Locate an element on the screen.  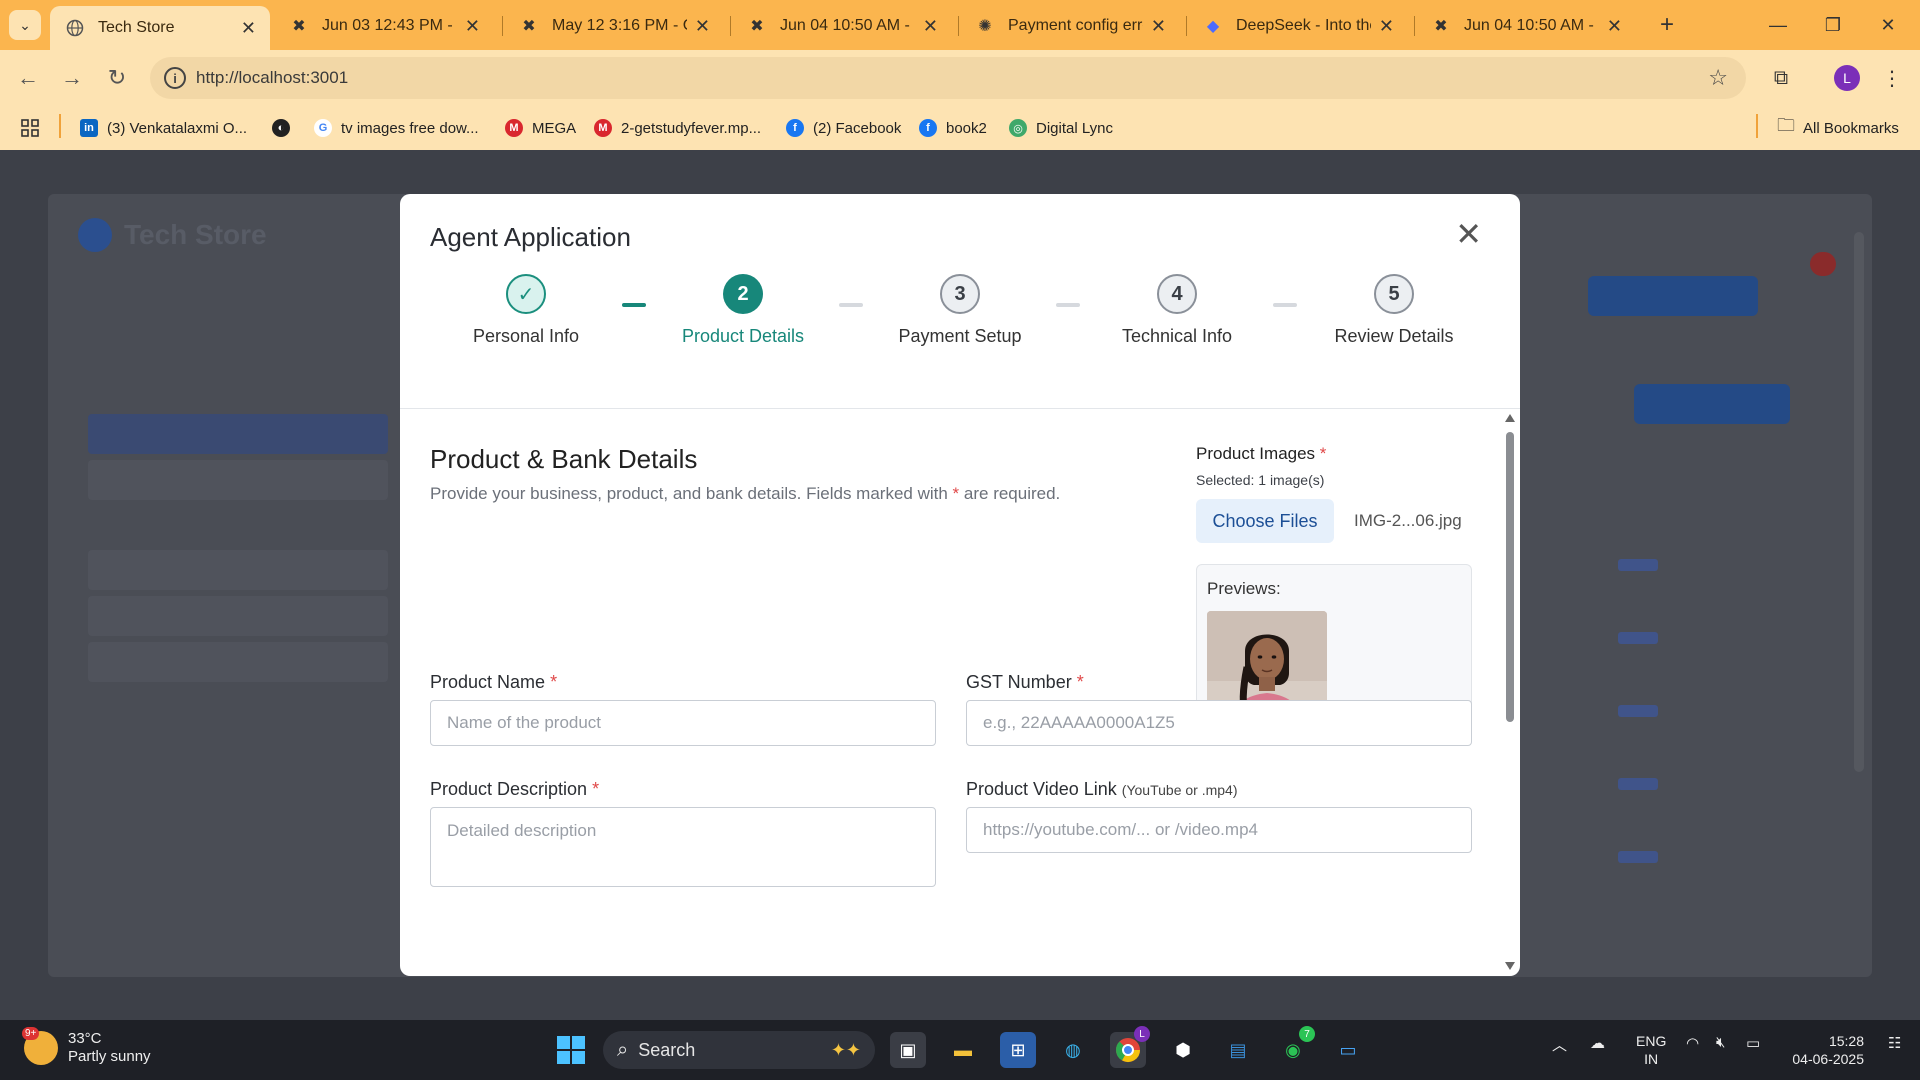
battery-icon: ▭ is located at coordinates (1753, 1043).